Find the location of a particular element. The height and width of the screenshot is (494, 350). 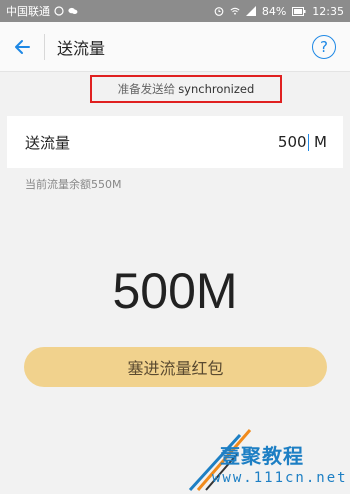

recipient-prefix: 准备发送给 is located at coordinates (146, 89).